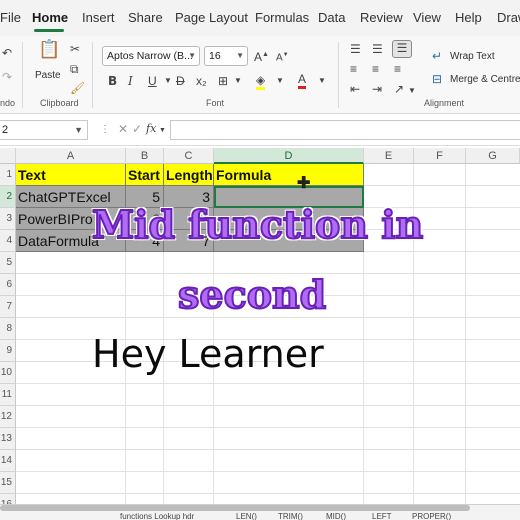 This screenshot has height=520, width=520. I want to click on merge-centre-button: Merge & Centre, so click(485, 79).